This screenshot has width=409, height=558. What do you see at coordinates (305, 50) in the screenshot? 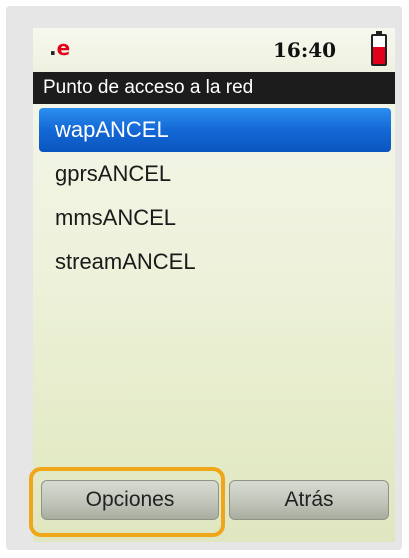
I see `clock: 16:40` at bounding box center [305, 50].